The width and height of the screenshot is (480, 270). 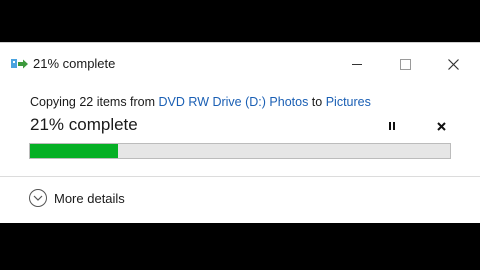 I want to click on to-word: to, so click(x=317, y=102).